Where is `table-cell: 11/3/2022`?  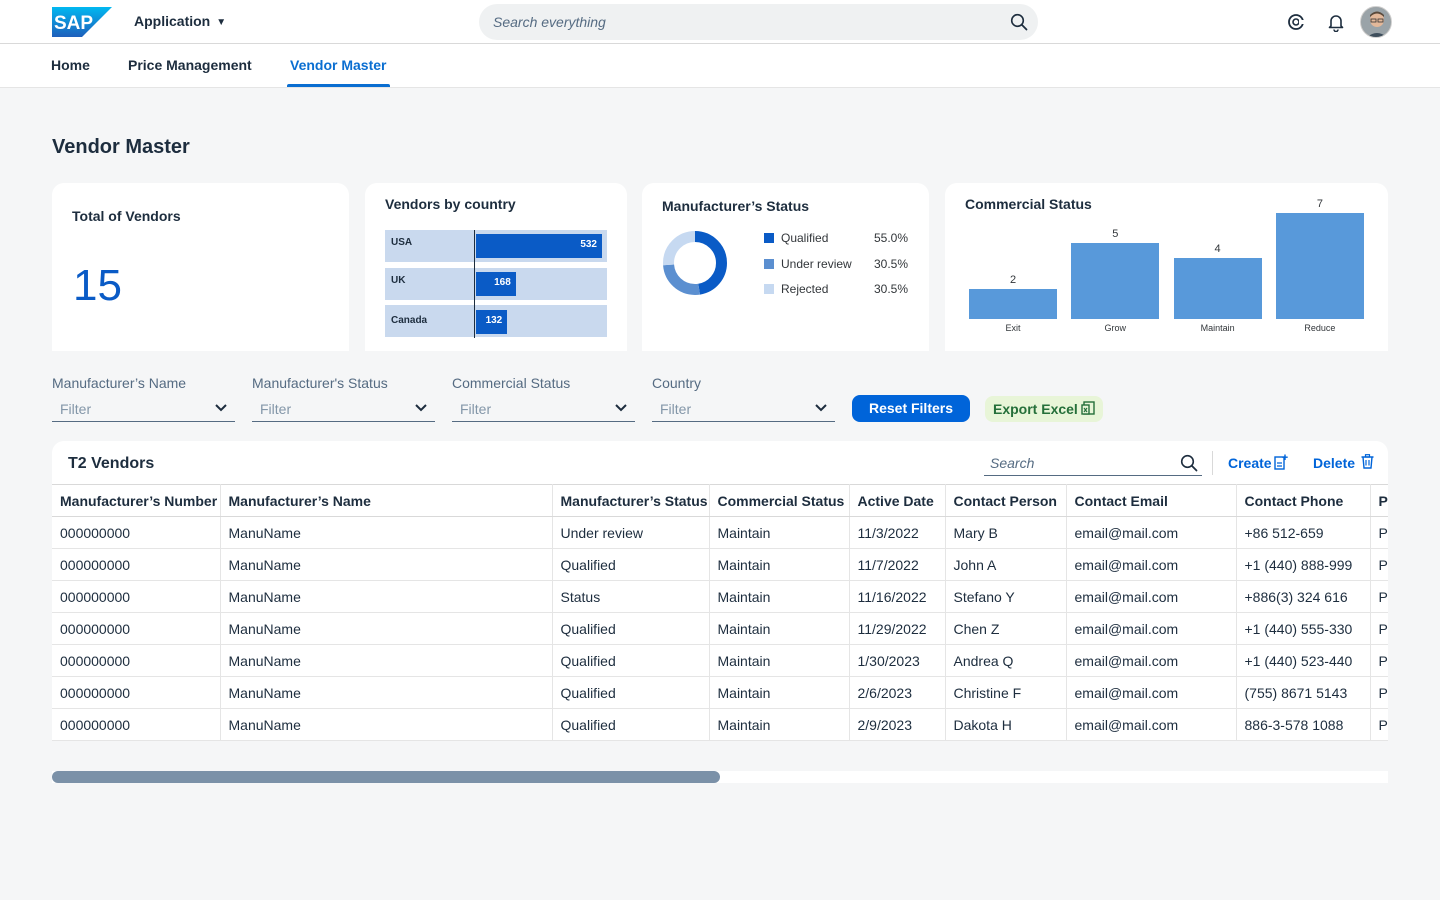
table-cell: 11/3/2022 is located at coordinates (897, 532).